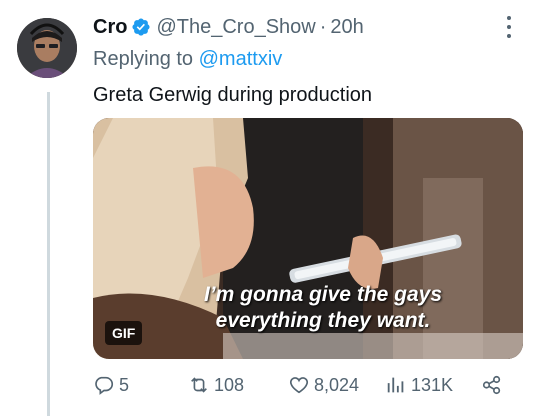 Image resolution: width=540 pixels, height=416 pixels. I want to click on reply-count: 5, so click(124, 384).